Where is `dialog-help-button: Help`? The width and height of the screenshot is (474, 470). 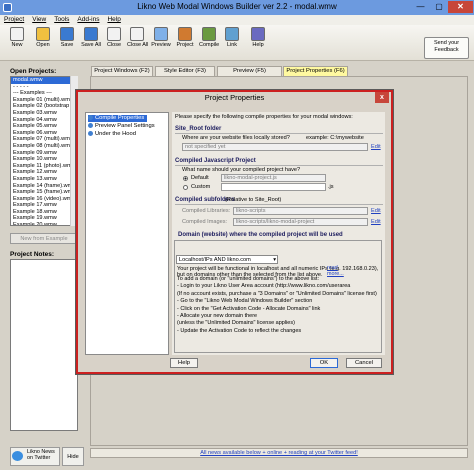
dialog-help-button: Help is located at coordinates (184, 363).